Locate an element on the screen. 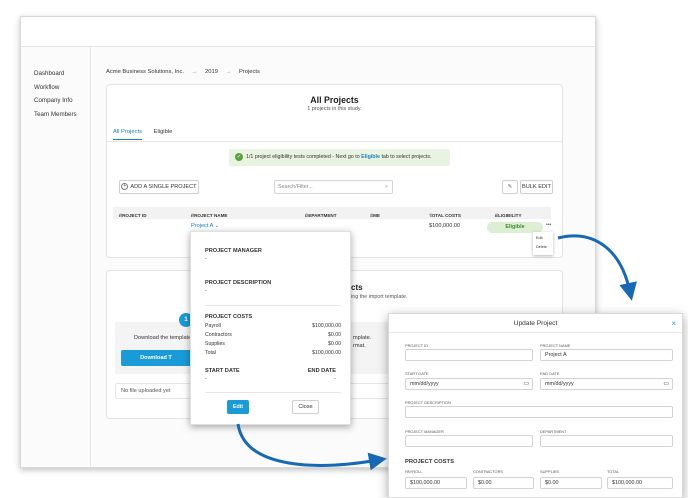 Image resolution: width=688 pixels, height=498 pixels. plus-circle-icon: + is located at coordinates (125, 187).